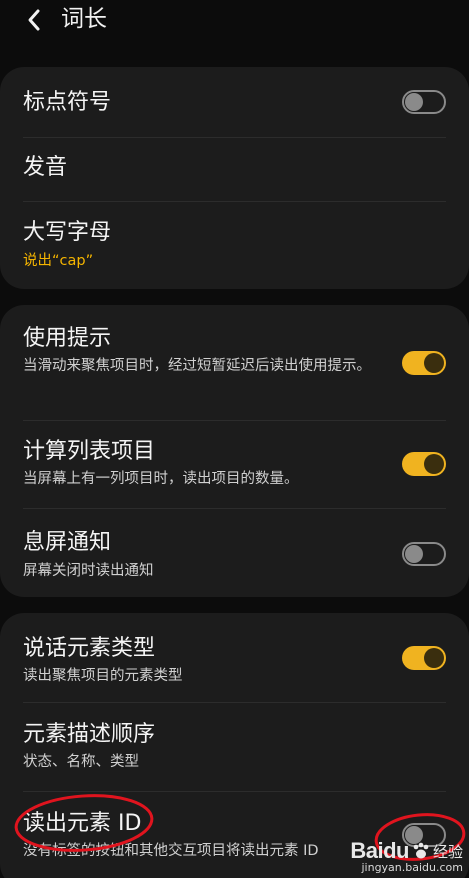  What do you see at coordinates (89, 648) in the screenshot?
I see `setting-title: 说话元素类型` at bounding box center [89, 648].